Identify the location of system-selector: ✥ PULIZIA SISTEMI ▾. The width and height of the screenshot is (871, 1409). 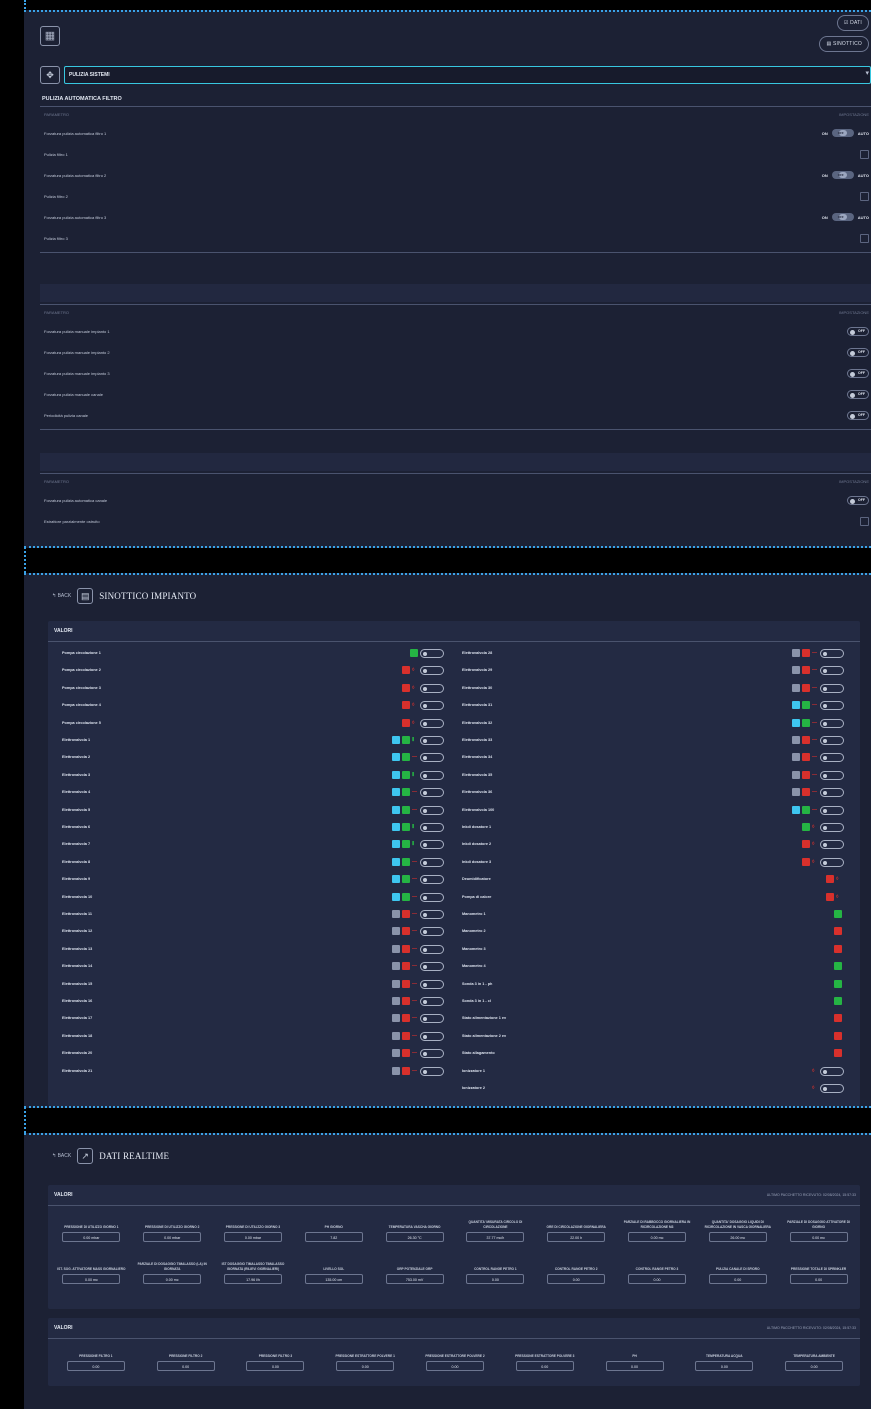
(455, 75).